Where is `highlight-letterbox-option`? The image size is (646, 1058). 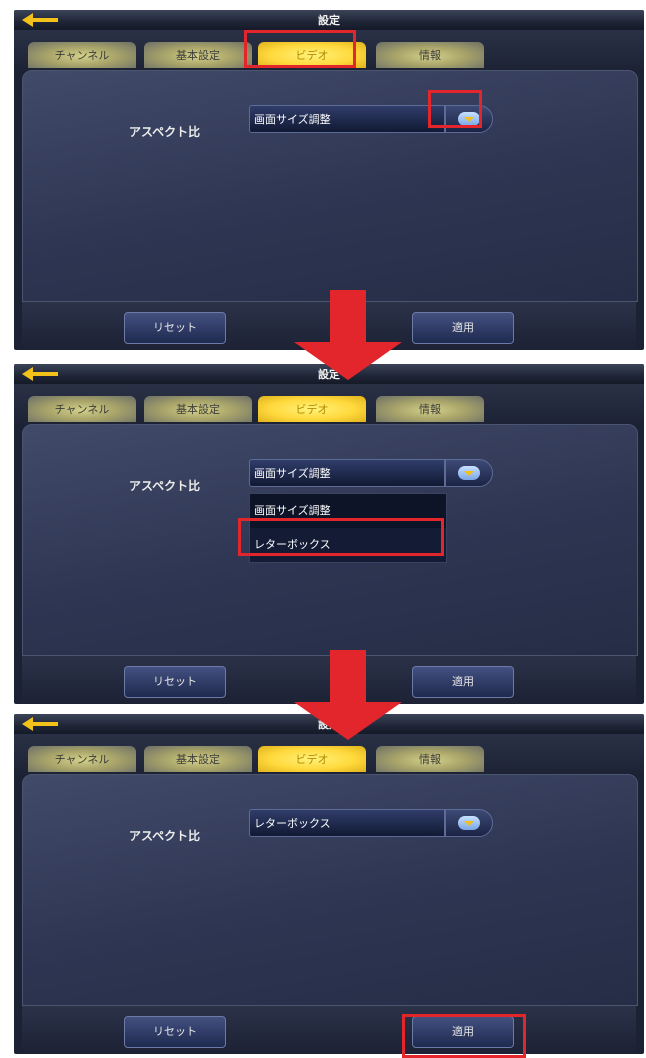
highlight-letterbox-option is located at coordinates (341, 537).